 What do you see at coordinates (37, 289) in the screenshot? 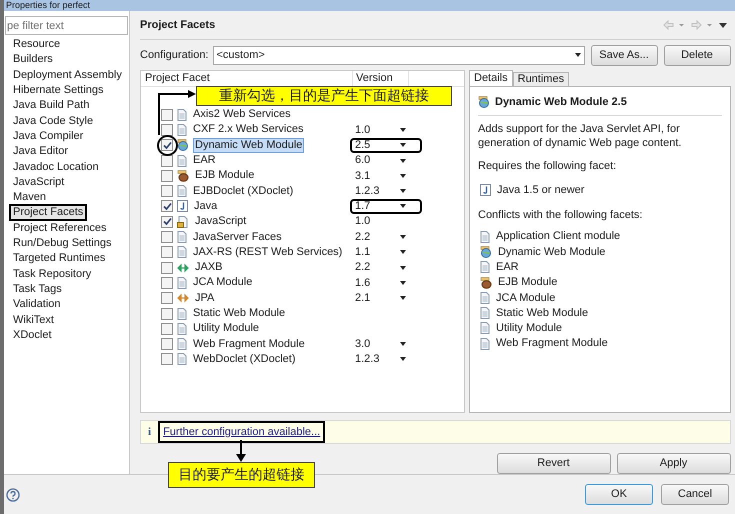
I see `sidebar-item: Task Tags` at bounding box center [37, 289].